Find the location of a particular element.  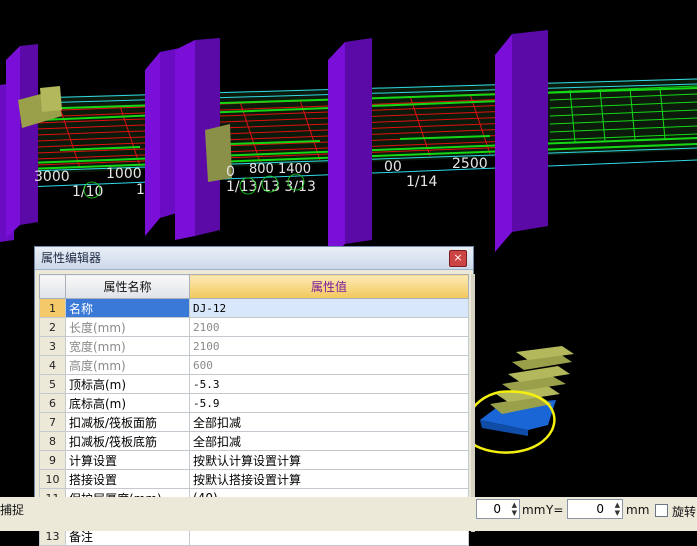

close-button: × is located at coordinates (458, 258).